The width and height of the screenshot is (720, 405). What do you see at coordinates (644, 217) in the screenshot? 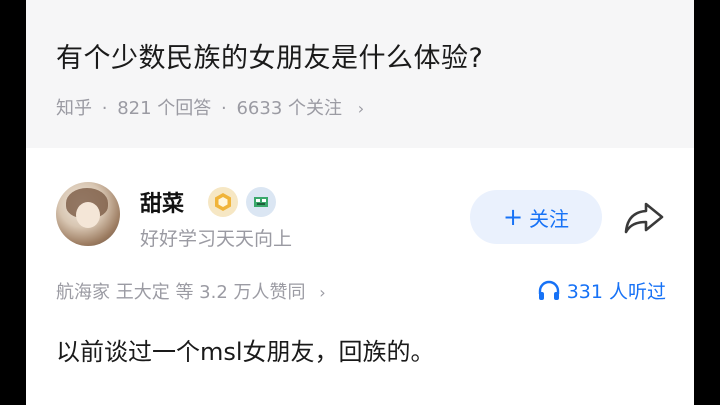
I see `share-icon` at bounding box center [644, 217].